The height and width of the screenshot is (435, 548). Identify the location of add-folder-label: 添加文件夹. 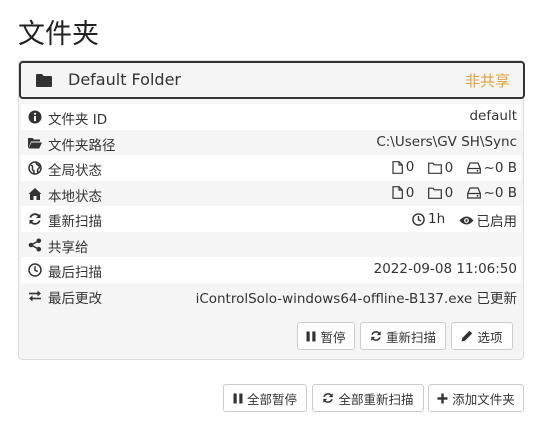
(483, 399).